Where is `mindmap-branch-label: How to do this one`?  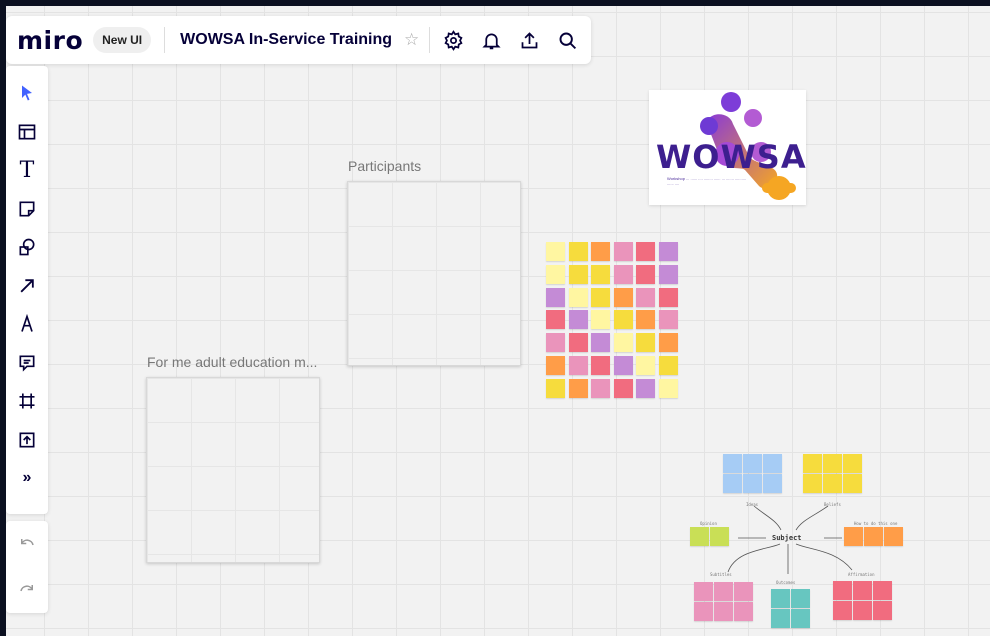
mindmap-branch-label: How to do this one is located at coordinates (875, 523).